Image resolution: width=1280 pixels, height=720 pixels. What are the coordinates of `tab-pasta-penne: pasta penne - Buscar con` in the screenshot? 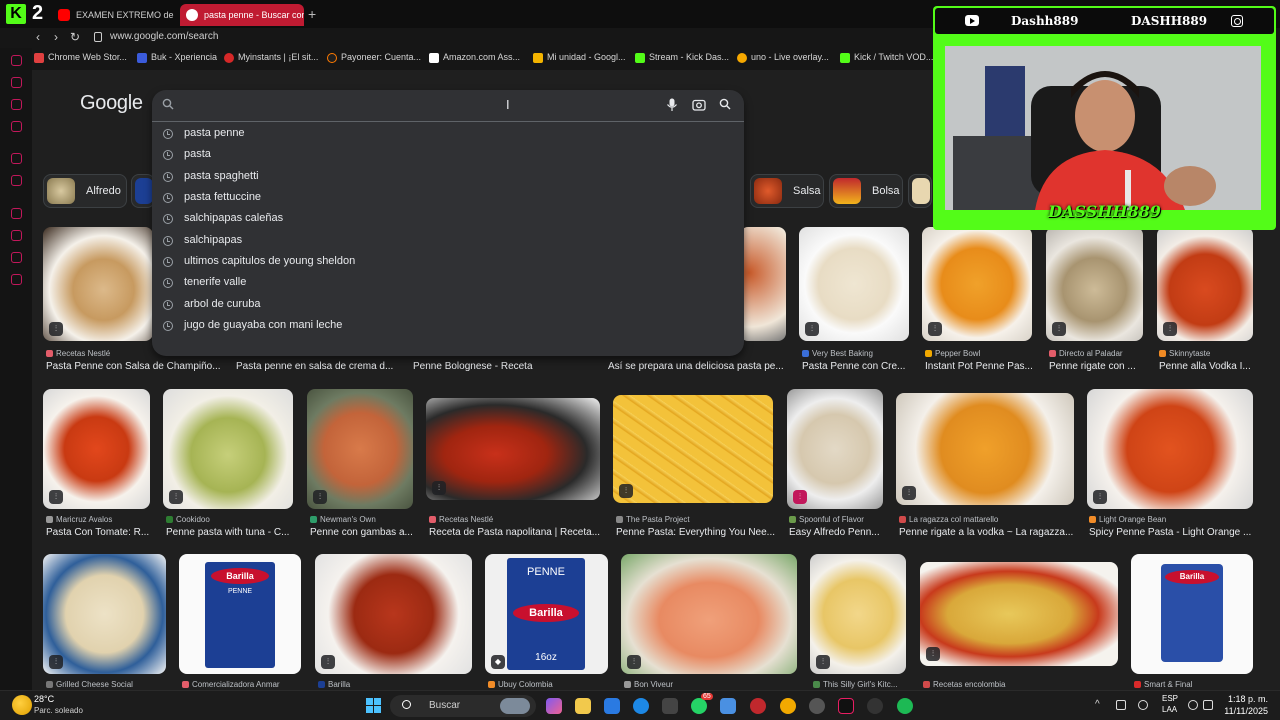 It's located at (242, 15).